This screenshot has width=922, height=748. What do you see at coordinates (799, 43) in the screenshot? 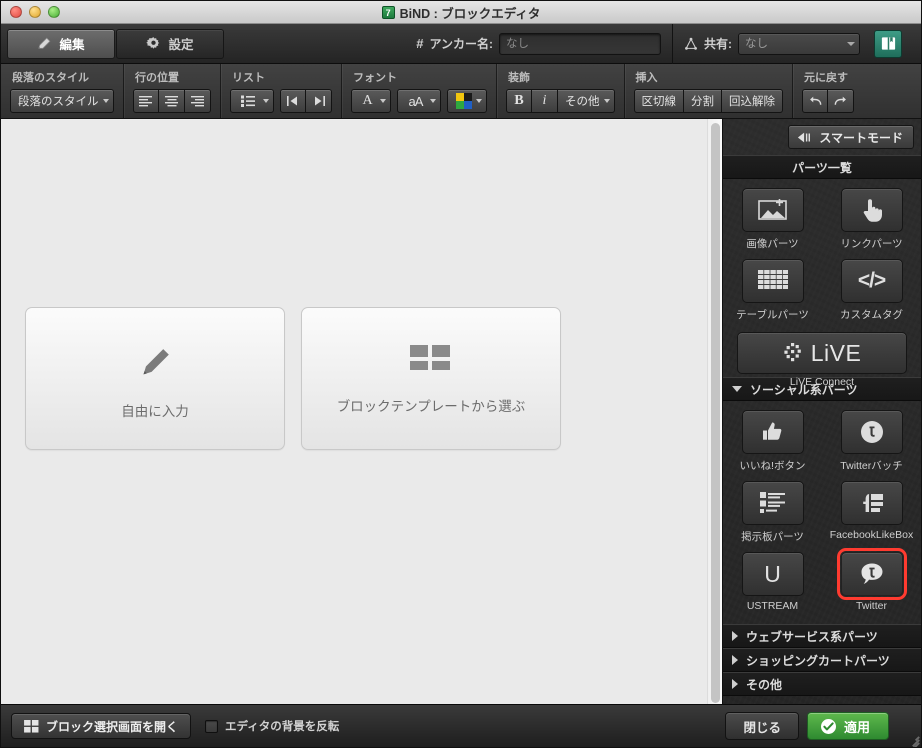
I see `share-select: なし` at bounding box center [799, 43].